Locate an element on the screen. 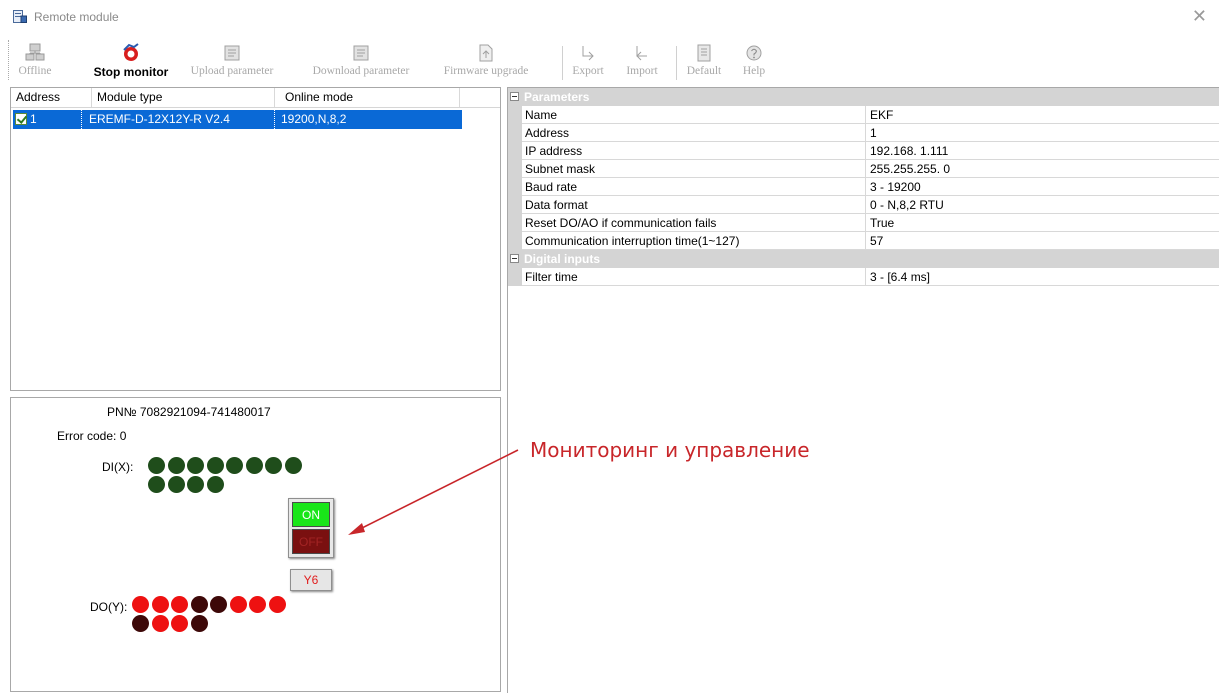 Image resolution: width=1219 pixels, height=695 pixels. parameter-row: Filter time 3 - [6.4 ms] is located at coordinates (863, 277).